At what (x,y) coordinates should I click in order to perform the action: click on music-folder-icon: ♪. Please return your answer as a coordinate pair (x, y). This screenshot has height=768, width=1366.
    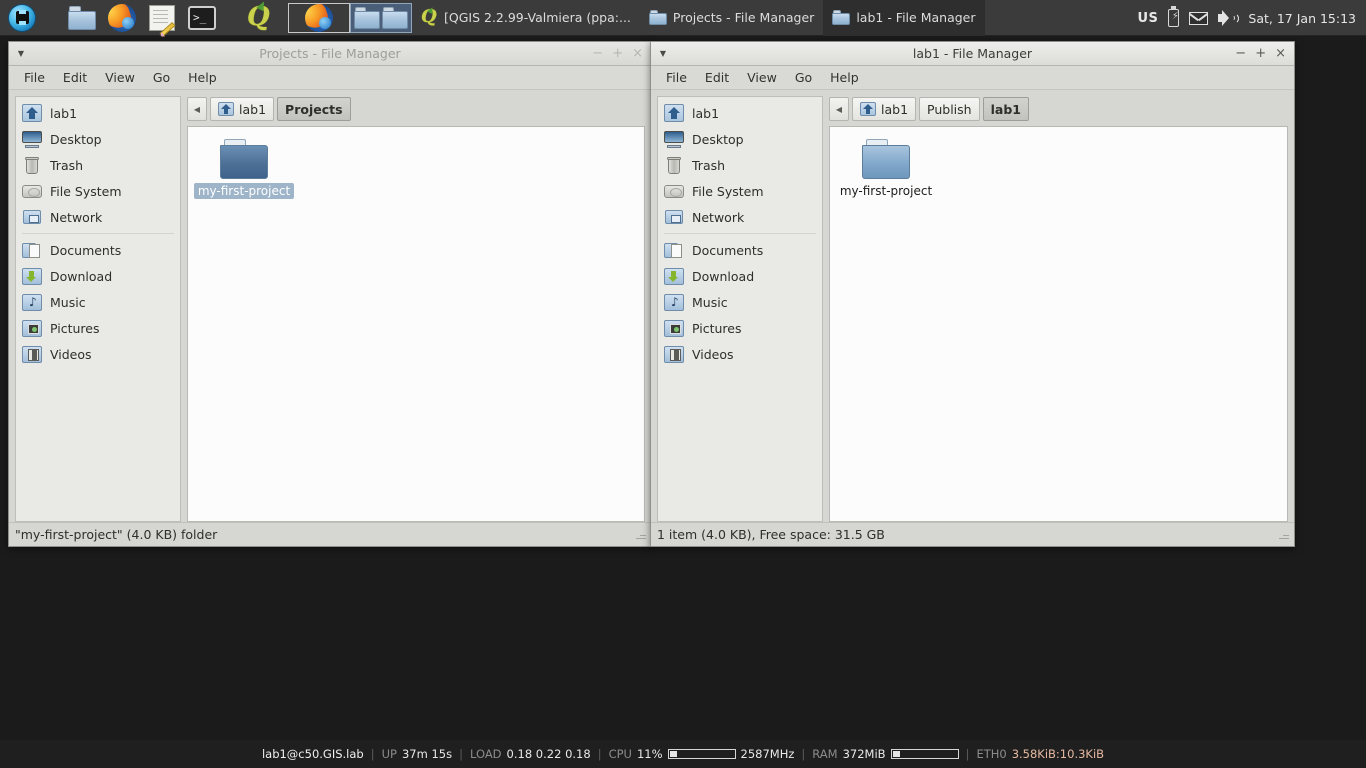
    Looking at the image, I should click on (32, 302).